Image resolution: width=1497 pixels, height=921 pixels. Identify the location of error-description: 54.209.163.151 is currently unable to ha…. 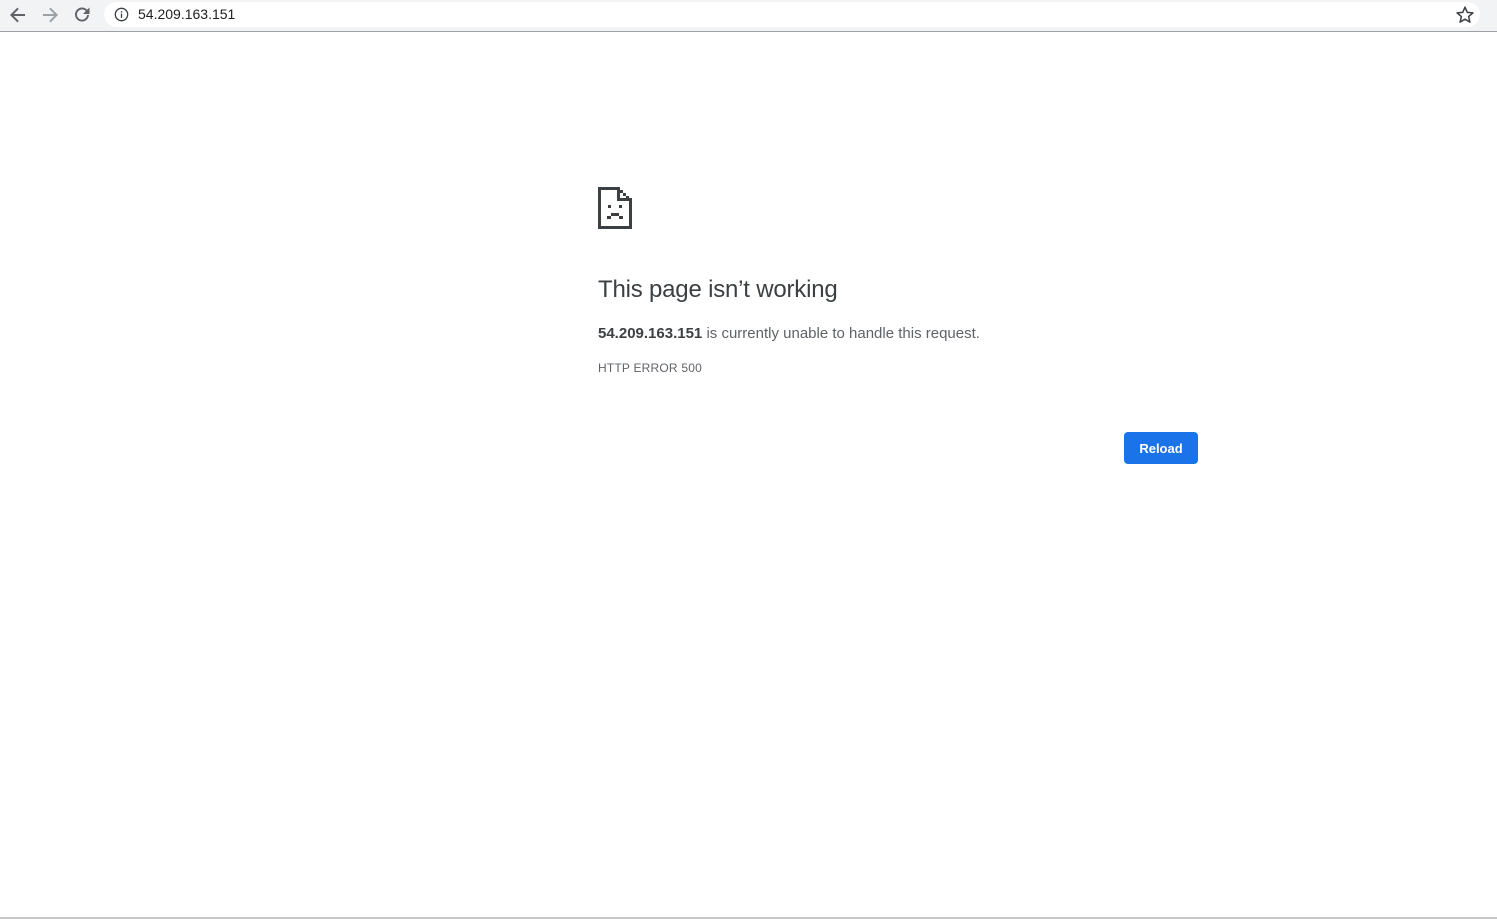
(789, 334).